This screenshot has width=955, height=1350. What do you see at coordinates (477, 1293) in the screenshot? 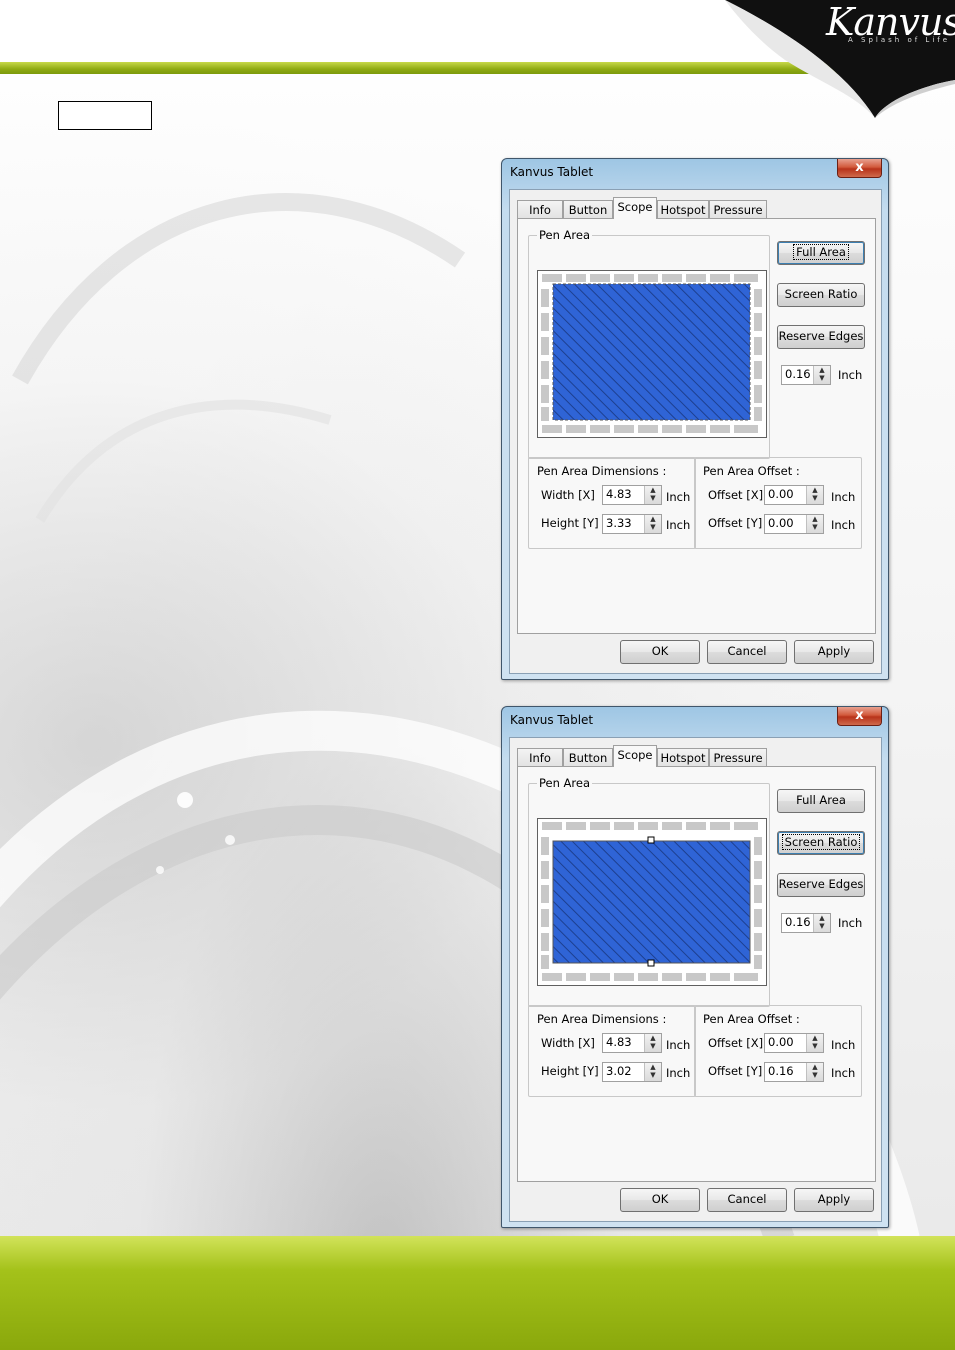
I see `footer-green-band` at bounding box center [477, 1293].